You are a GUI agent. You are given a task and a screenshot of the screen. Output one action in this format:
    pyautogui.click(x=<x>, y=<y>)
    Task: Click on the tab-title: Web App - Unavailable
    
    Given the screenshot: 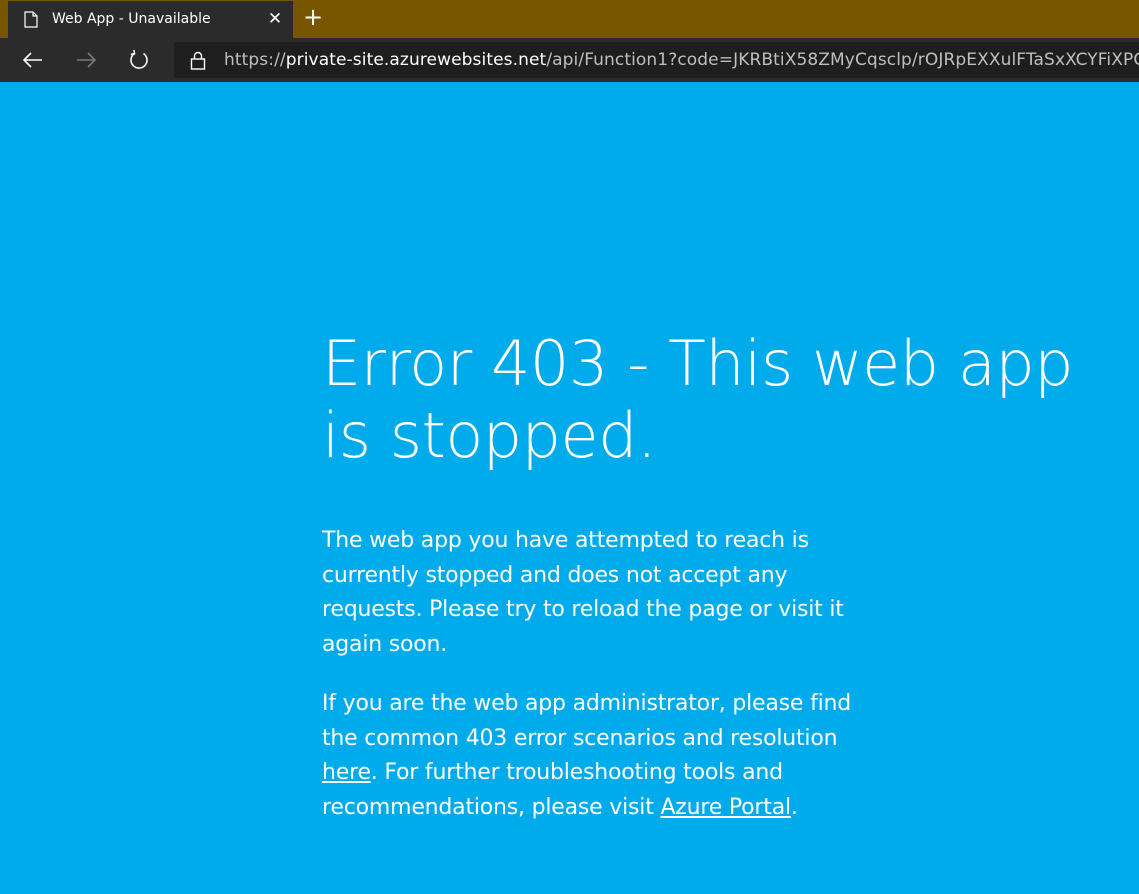 What is the action you would take?
    pyautogui.click(x=131, y=19)
    